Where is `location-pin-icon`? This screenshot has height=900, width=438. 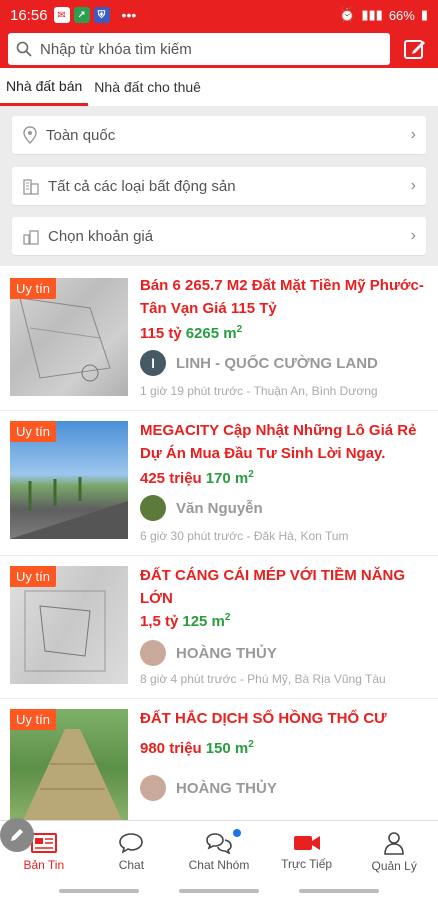 location-pin-icon is located at coordinates (30, 135).